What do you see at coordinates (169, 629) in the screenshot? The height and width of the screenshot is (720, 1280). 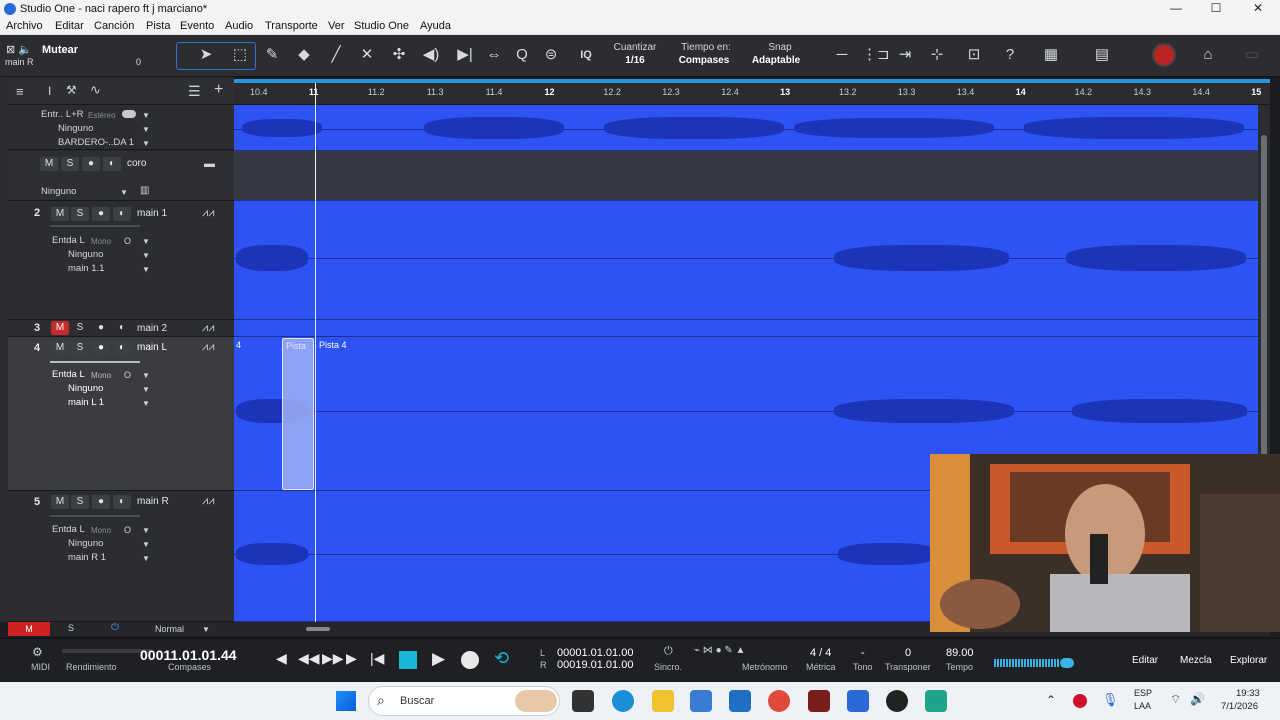 I see `mode-selector: Normal` at bounding box center [169, 629].